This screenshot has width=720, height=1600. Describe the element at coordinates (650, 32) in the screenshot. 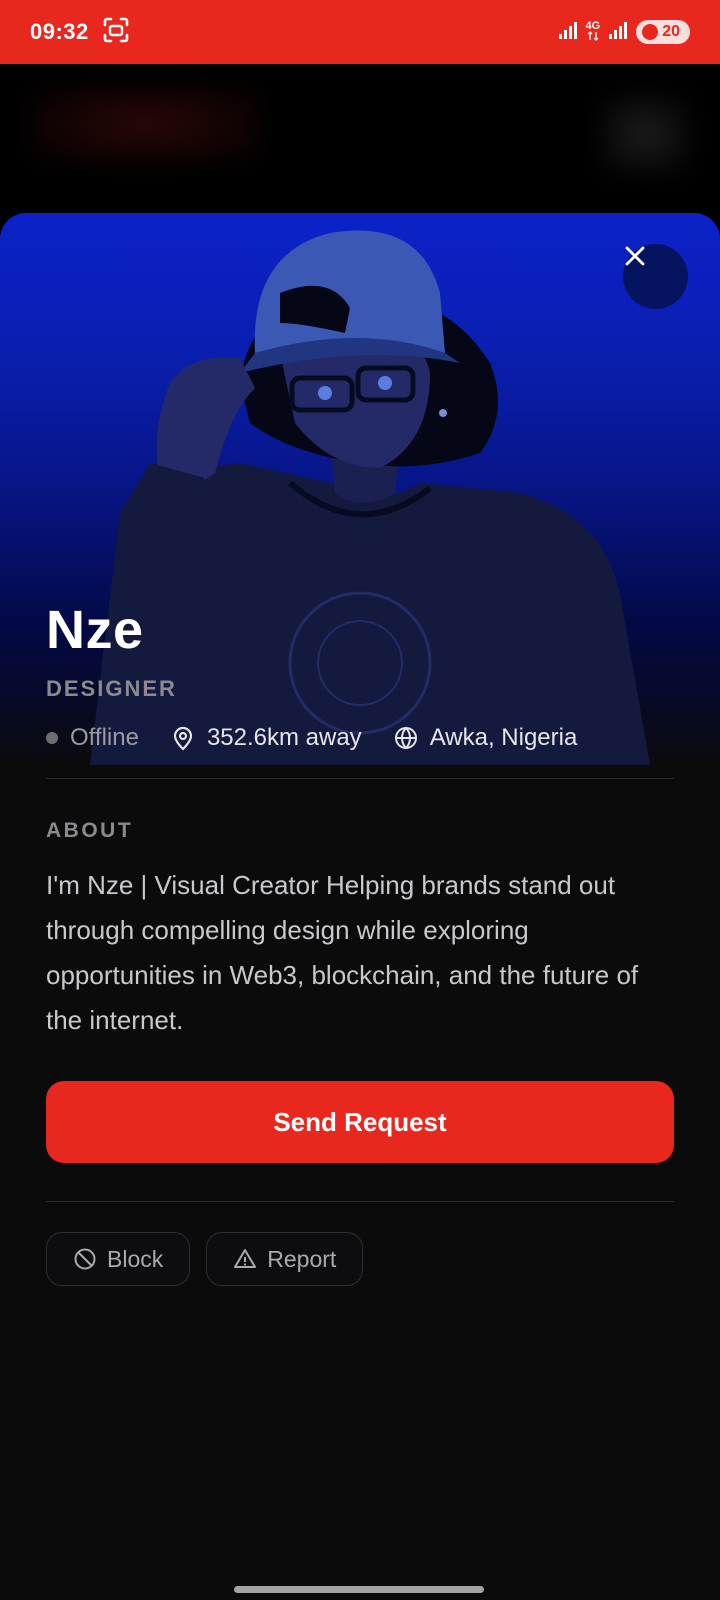

I see `battery-bolt-icon` at that location.